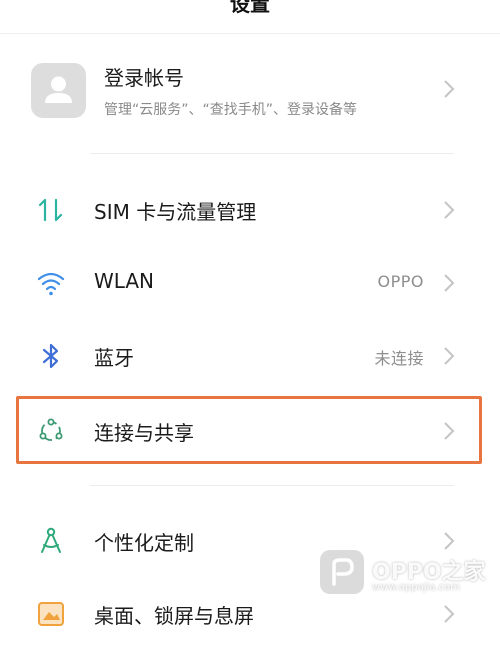  I want to click on account-title: 登录帐号, so click(144, 78).